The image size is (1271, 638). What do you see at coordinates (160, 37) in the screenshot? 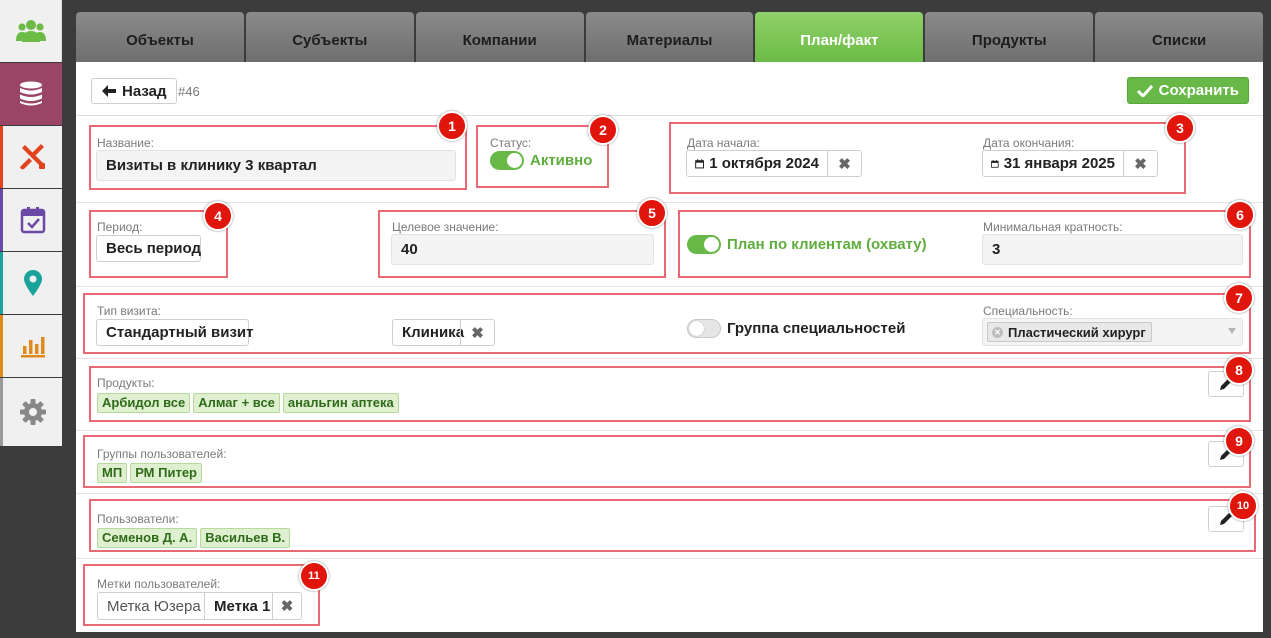
I see `tab-objects: Объекты` at bounding box center [160, 37].